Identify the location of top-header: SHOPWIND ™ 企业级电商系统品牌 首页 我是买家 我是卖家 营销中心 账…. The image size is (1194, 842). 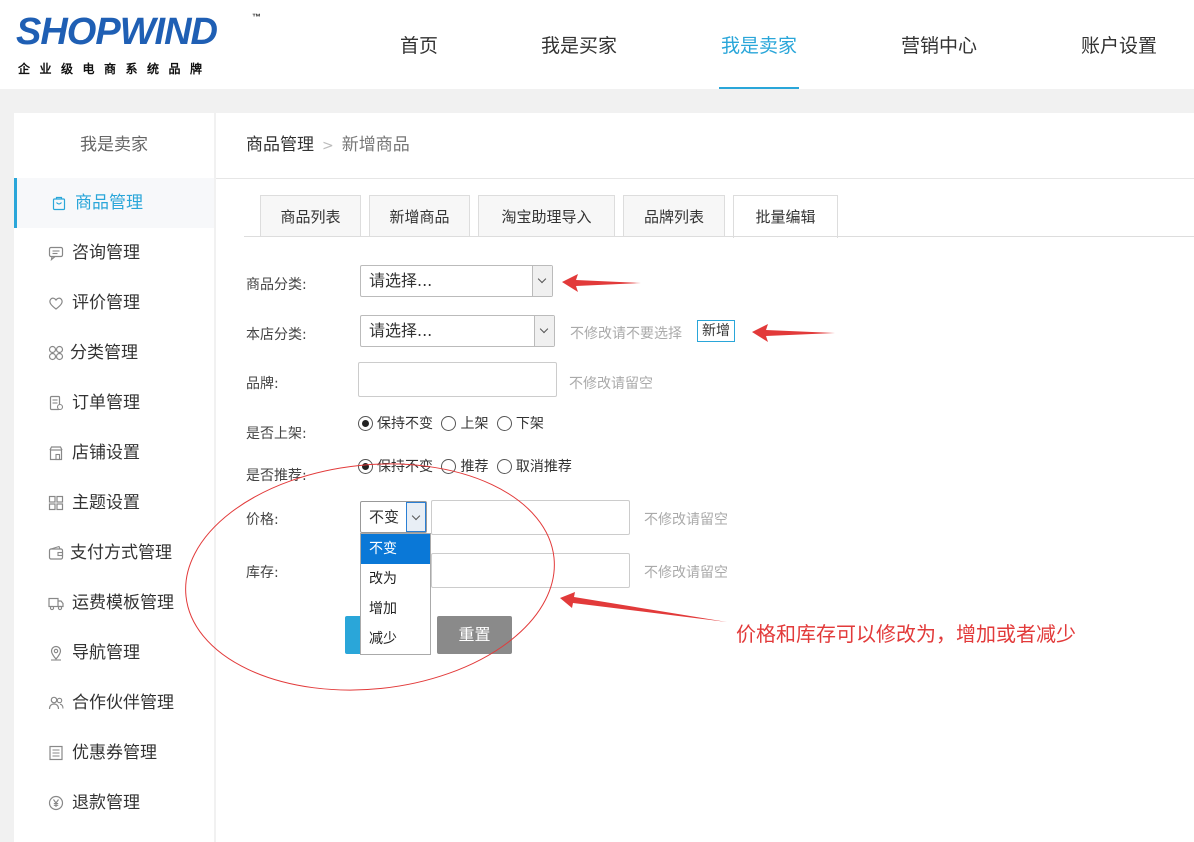
(597, 44).